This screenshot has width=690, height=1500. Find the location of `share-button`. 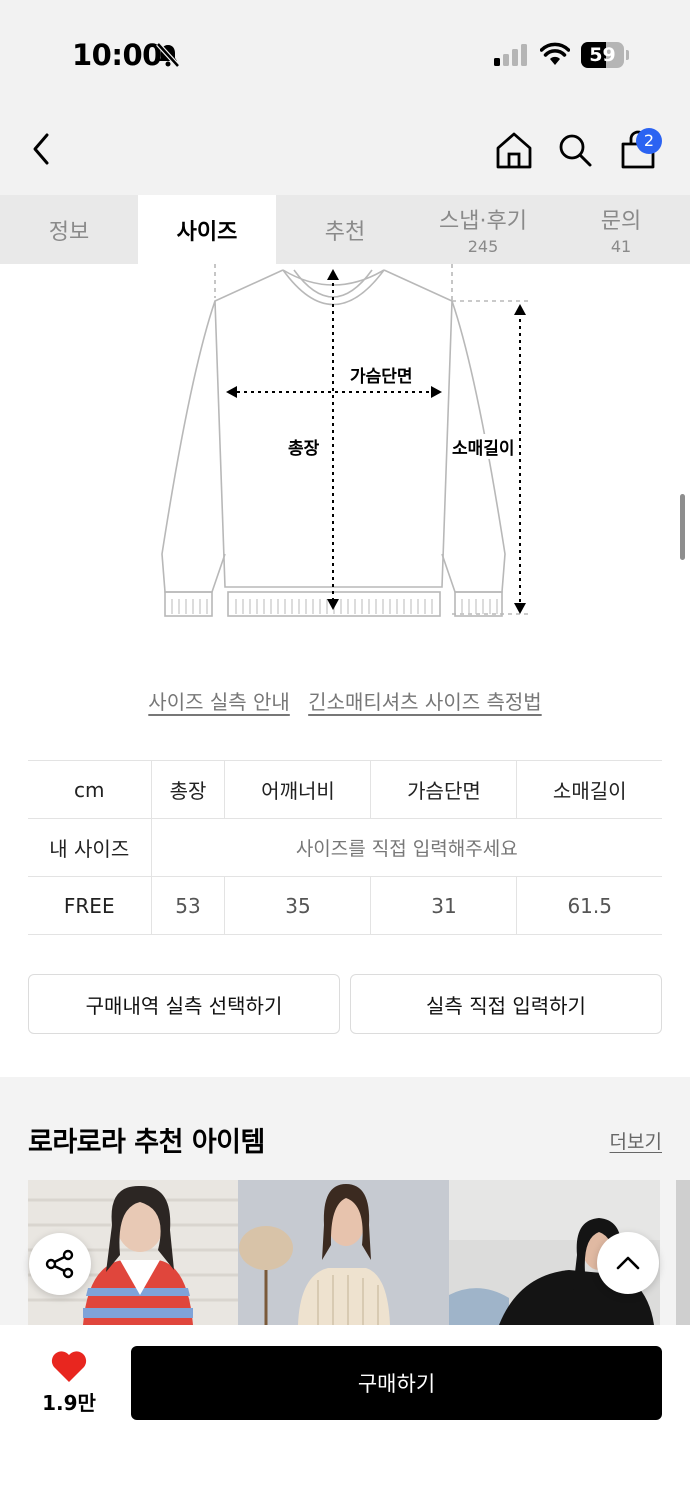

share-button is located at coordinates (60, 1264).